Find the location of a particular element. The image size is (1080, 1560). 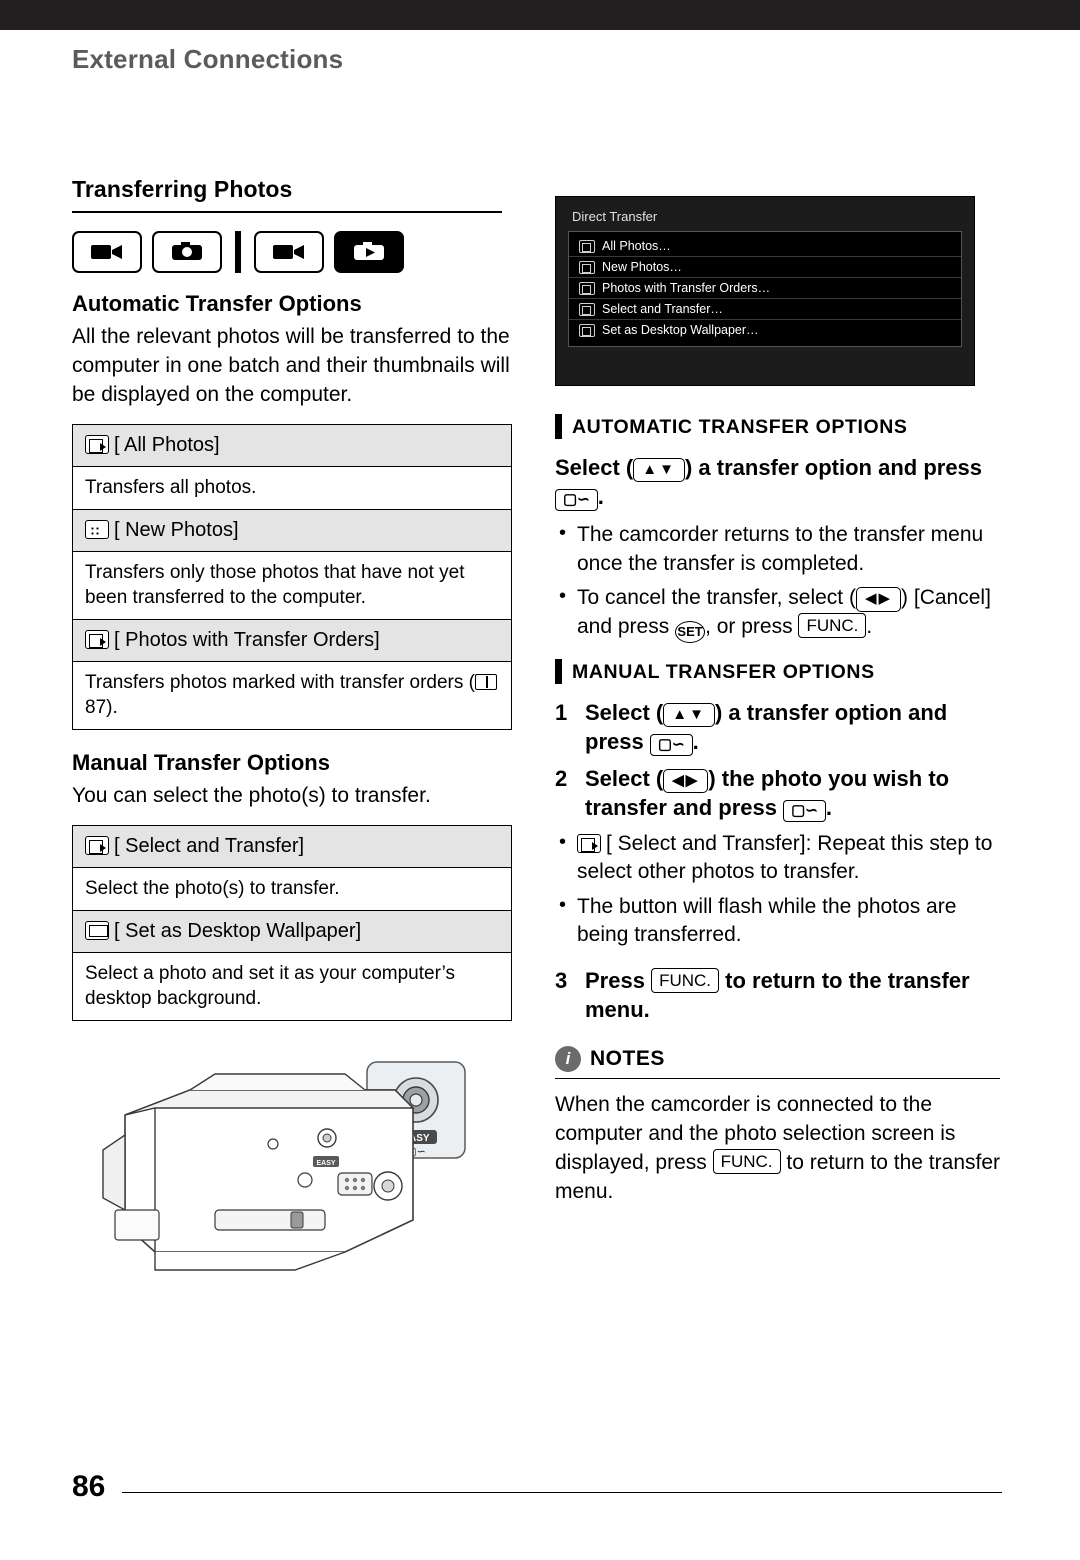

table-row: [ All Photos] is located at coordinates (292, 445).